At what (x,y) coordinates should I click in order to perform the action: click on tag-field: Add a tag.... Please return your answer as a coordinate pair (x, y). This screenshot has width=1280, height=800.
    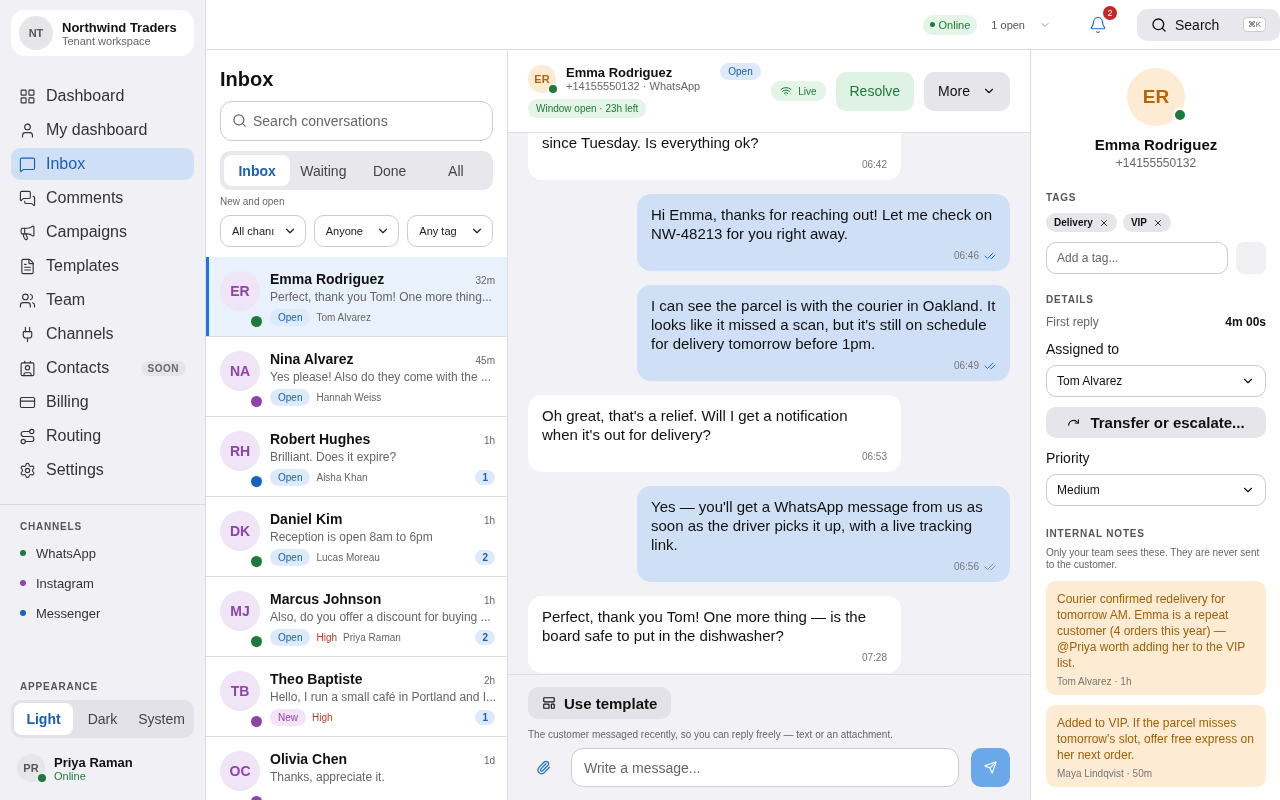
    Looking at the image, I should click on (1137, 258).